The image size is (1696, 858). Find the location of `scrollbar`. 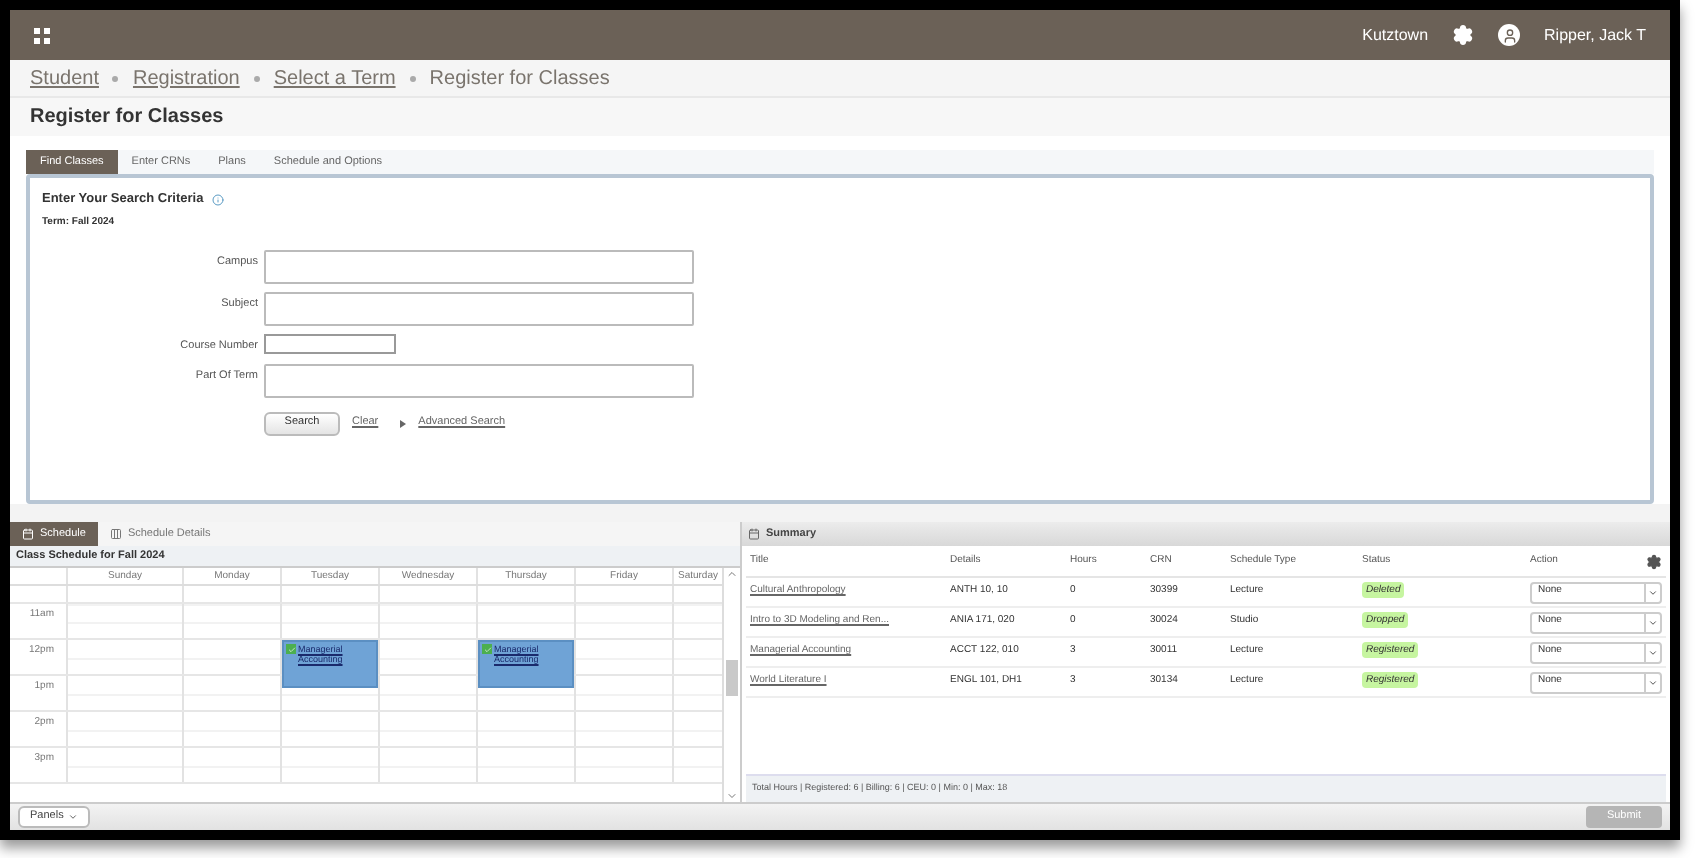

scrollbar is located at coordinates (731, 685).